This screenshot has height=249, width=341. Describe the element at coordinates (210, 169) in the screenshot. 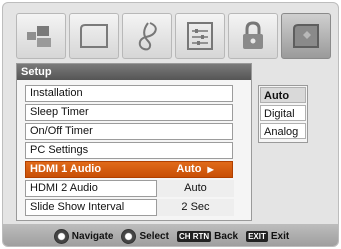

I see `arrow-right-icon: ▶` at that location.